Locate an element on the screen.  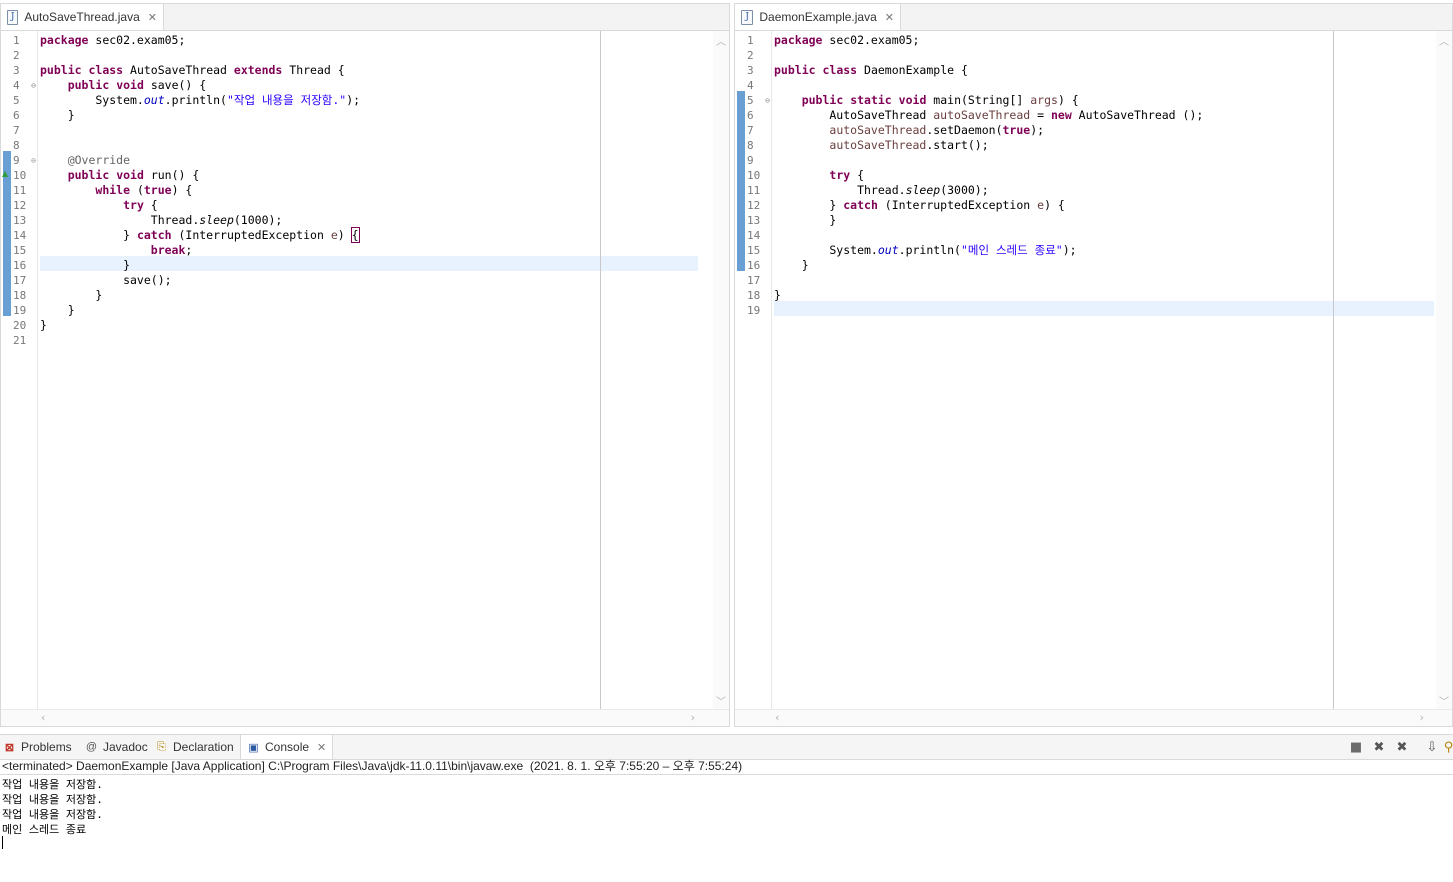
code-token: { is located at coordinates (857, 175).